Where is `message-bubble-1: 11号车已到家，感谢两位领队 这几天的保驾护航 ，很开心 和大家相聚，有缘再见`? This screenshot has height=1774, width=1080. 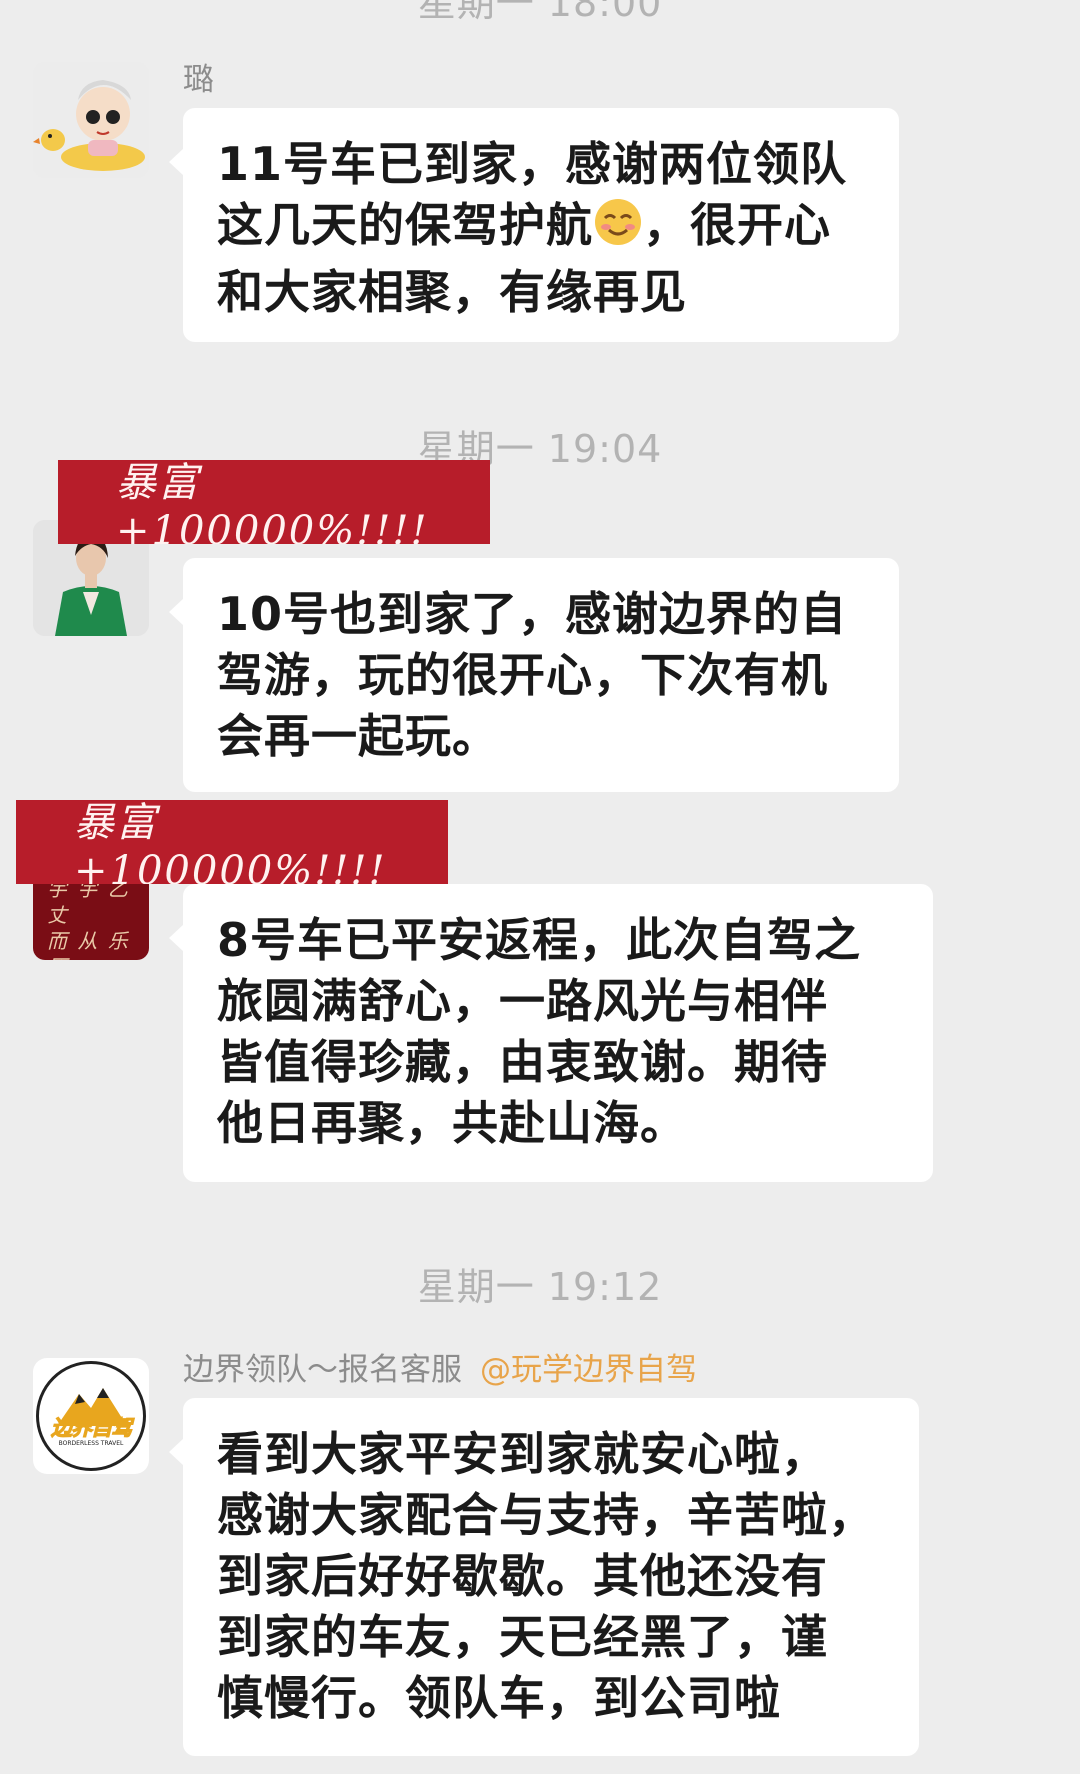 message-bubble-1: 11号车已到家，感谢两位领队 这几天的保驾护航 ，很开心 和大家相聚，有缘再见 is located at coordinates (534, 225).